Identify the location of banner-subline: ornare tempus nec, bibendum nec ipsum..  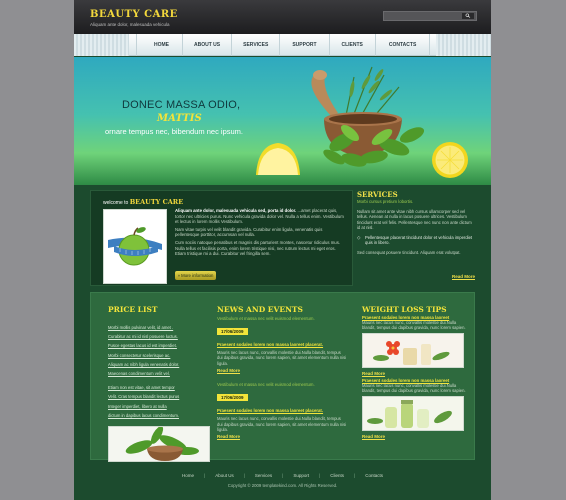
(174, 131).